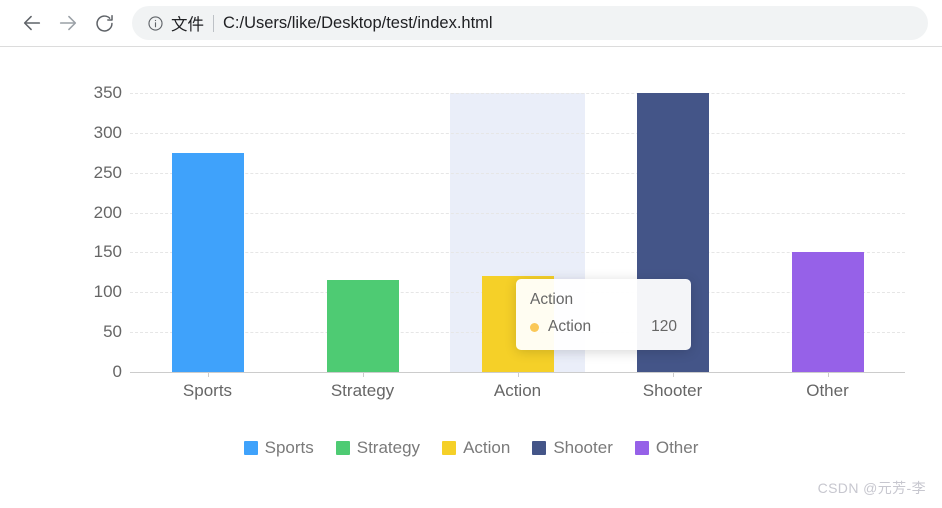  I want to click on y-axis-tick-label: 200, so click(107, 212).